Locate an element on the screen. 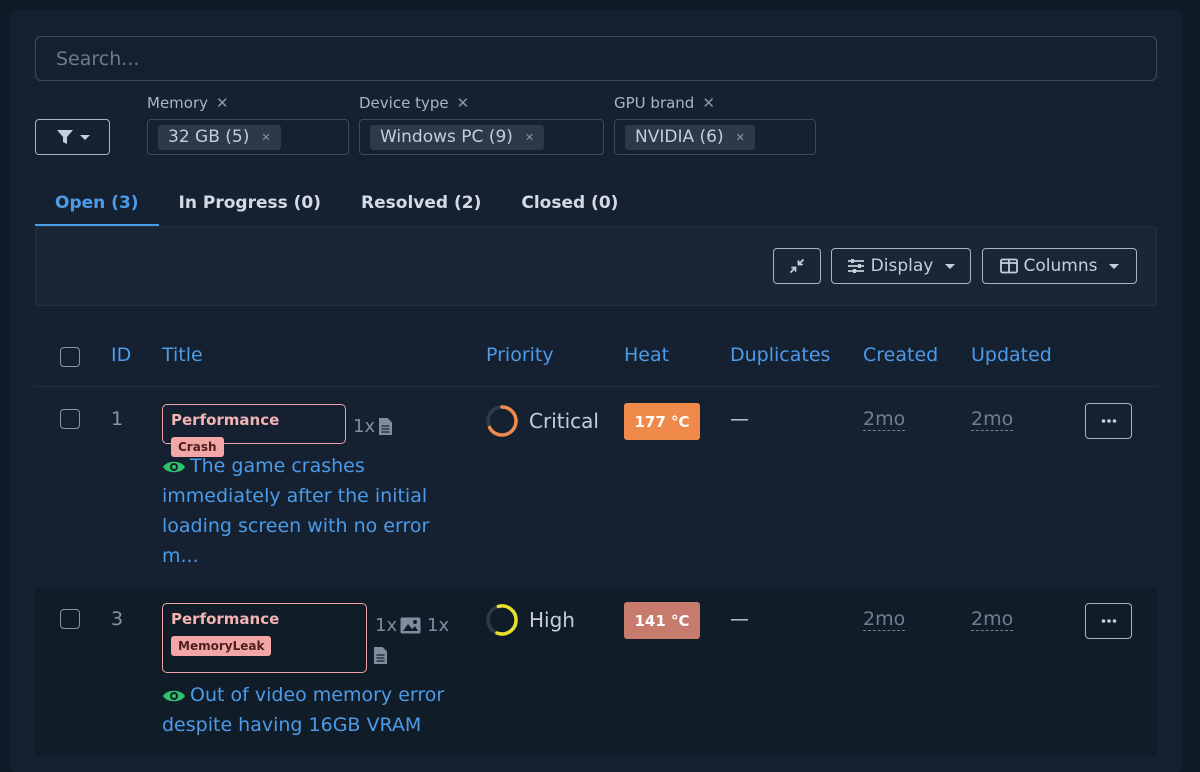 The height and width of the screenshot is (772, 1200). sliders-icon is located at coordinates (855, 266).